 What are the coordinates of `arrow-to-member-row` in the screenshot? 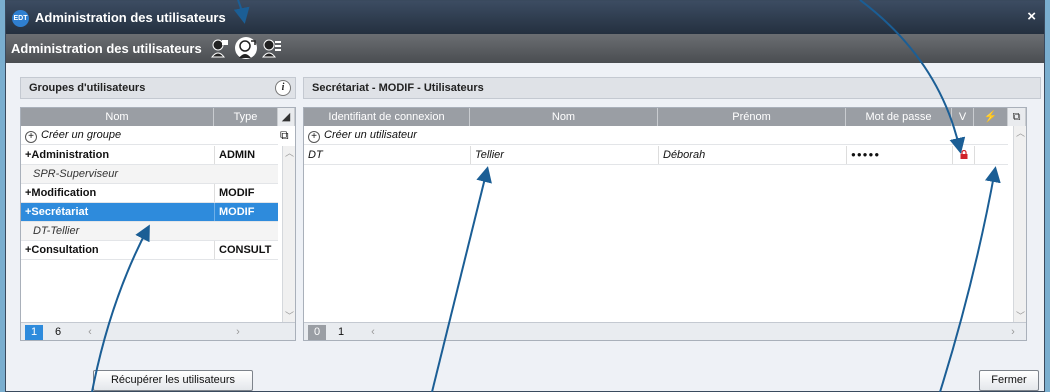 It's located at (120, 308).